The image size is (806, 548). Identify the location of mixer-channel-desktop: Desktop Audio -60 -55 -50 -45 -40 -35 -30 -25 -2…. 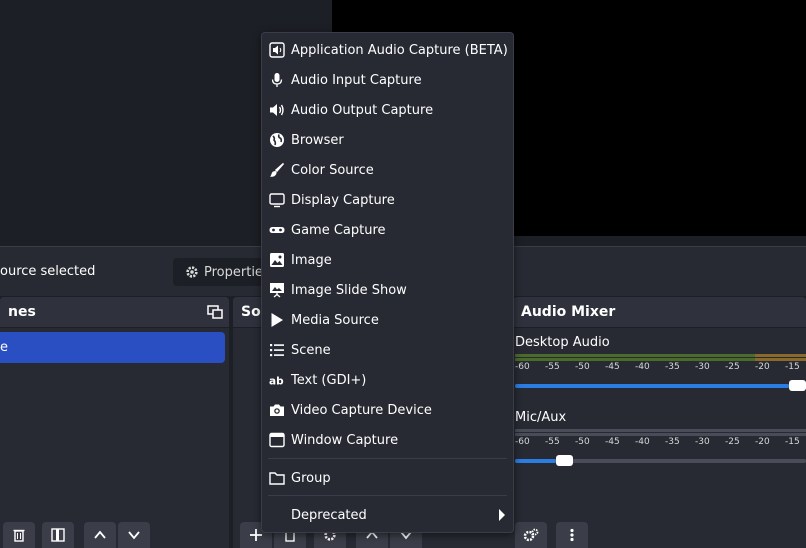
(660, 363).